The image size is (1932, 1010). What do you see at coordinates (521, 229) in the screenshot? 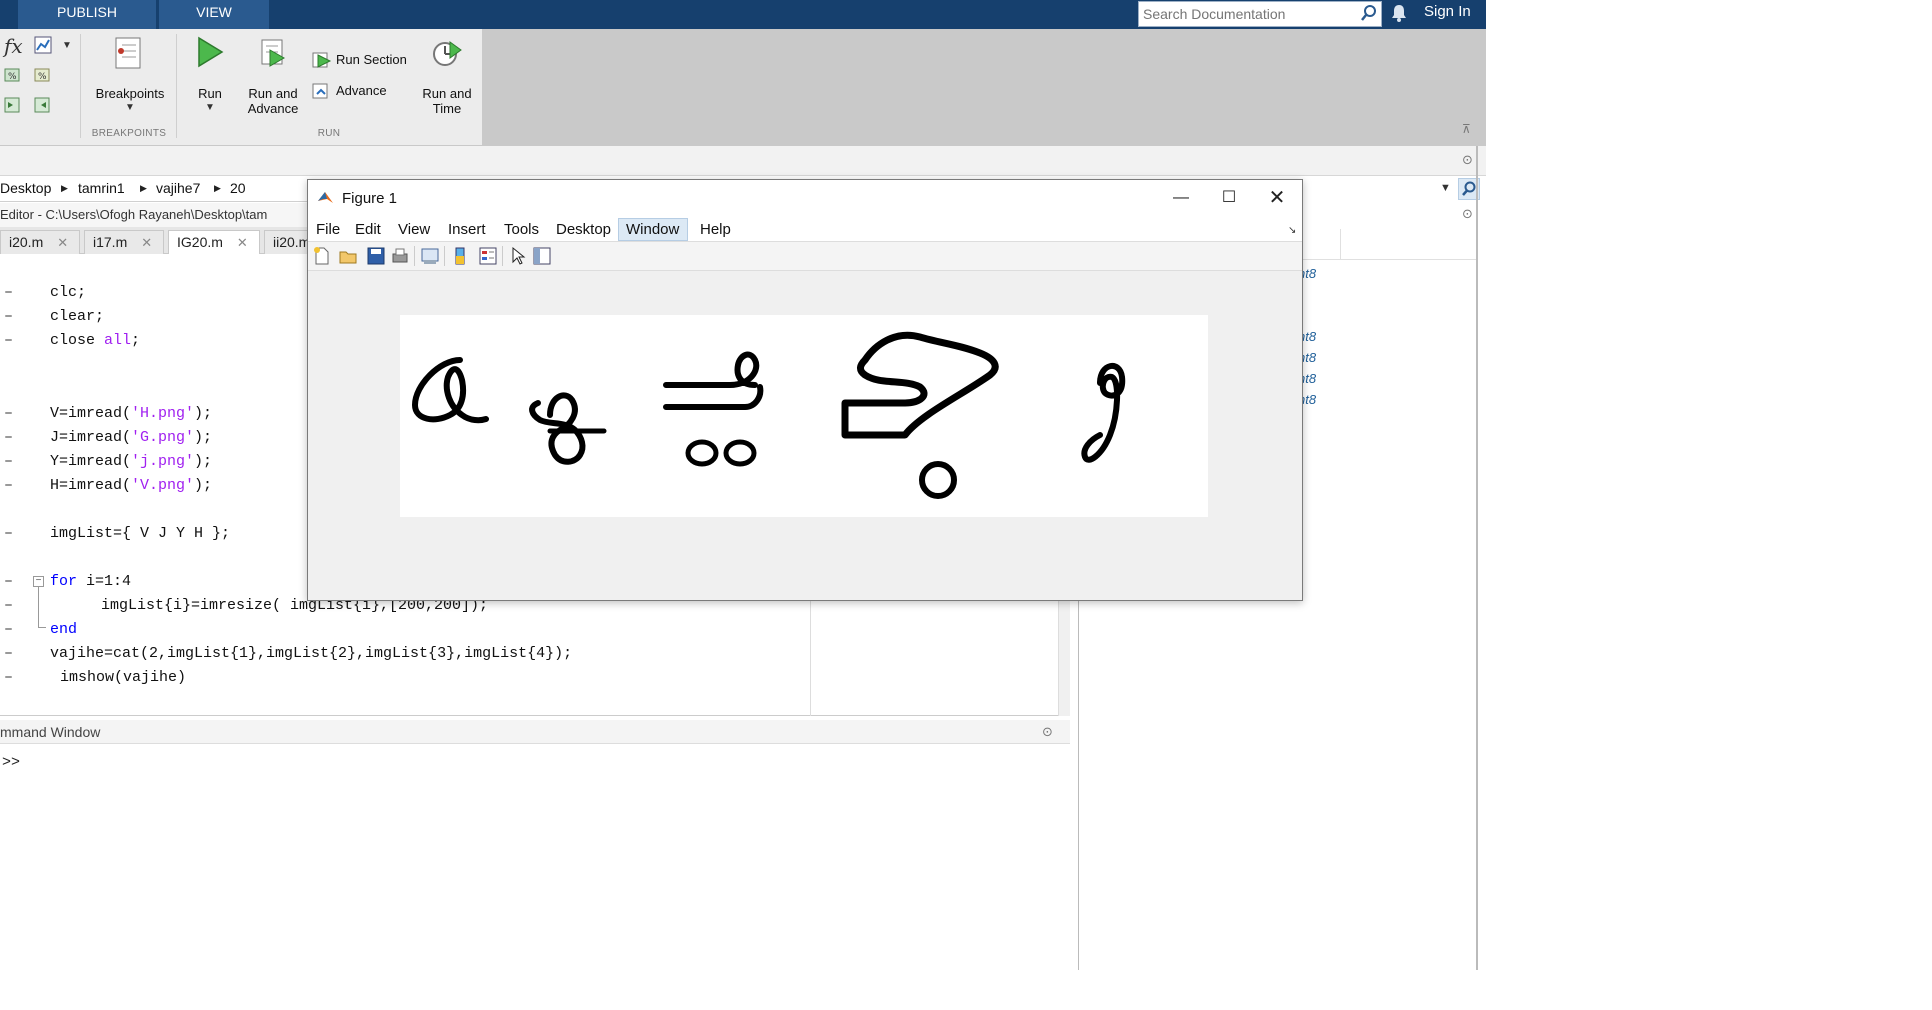
I see `menu-tools: Tools` at bounding box center [521, 229].